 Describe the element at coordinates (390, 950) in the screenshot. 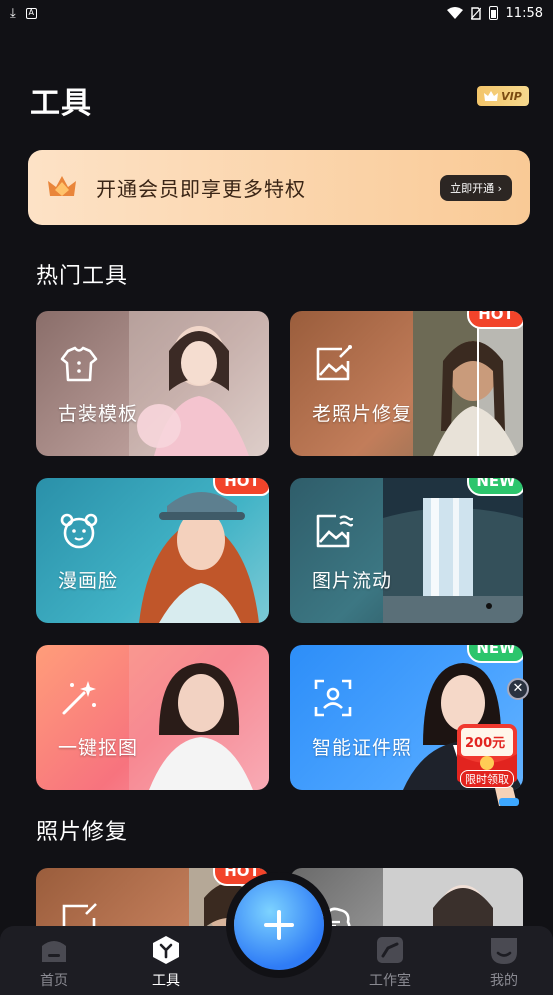

I see `studio-icon` at that location.